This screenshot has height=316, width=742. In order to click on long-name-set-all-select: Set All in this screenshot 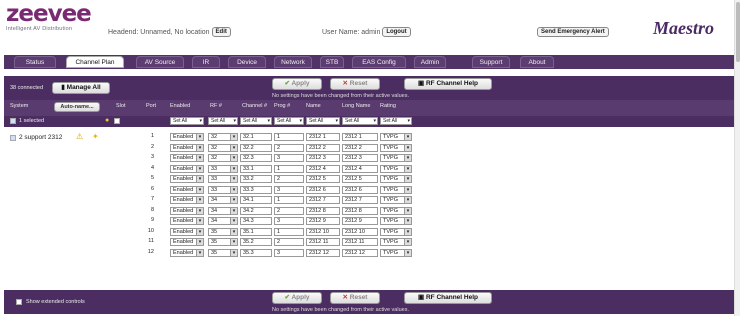, I will do `click(360, 121)`.